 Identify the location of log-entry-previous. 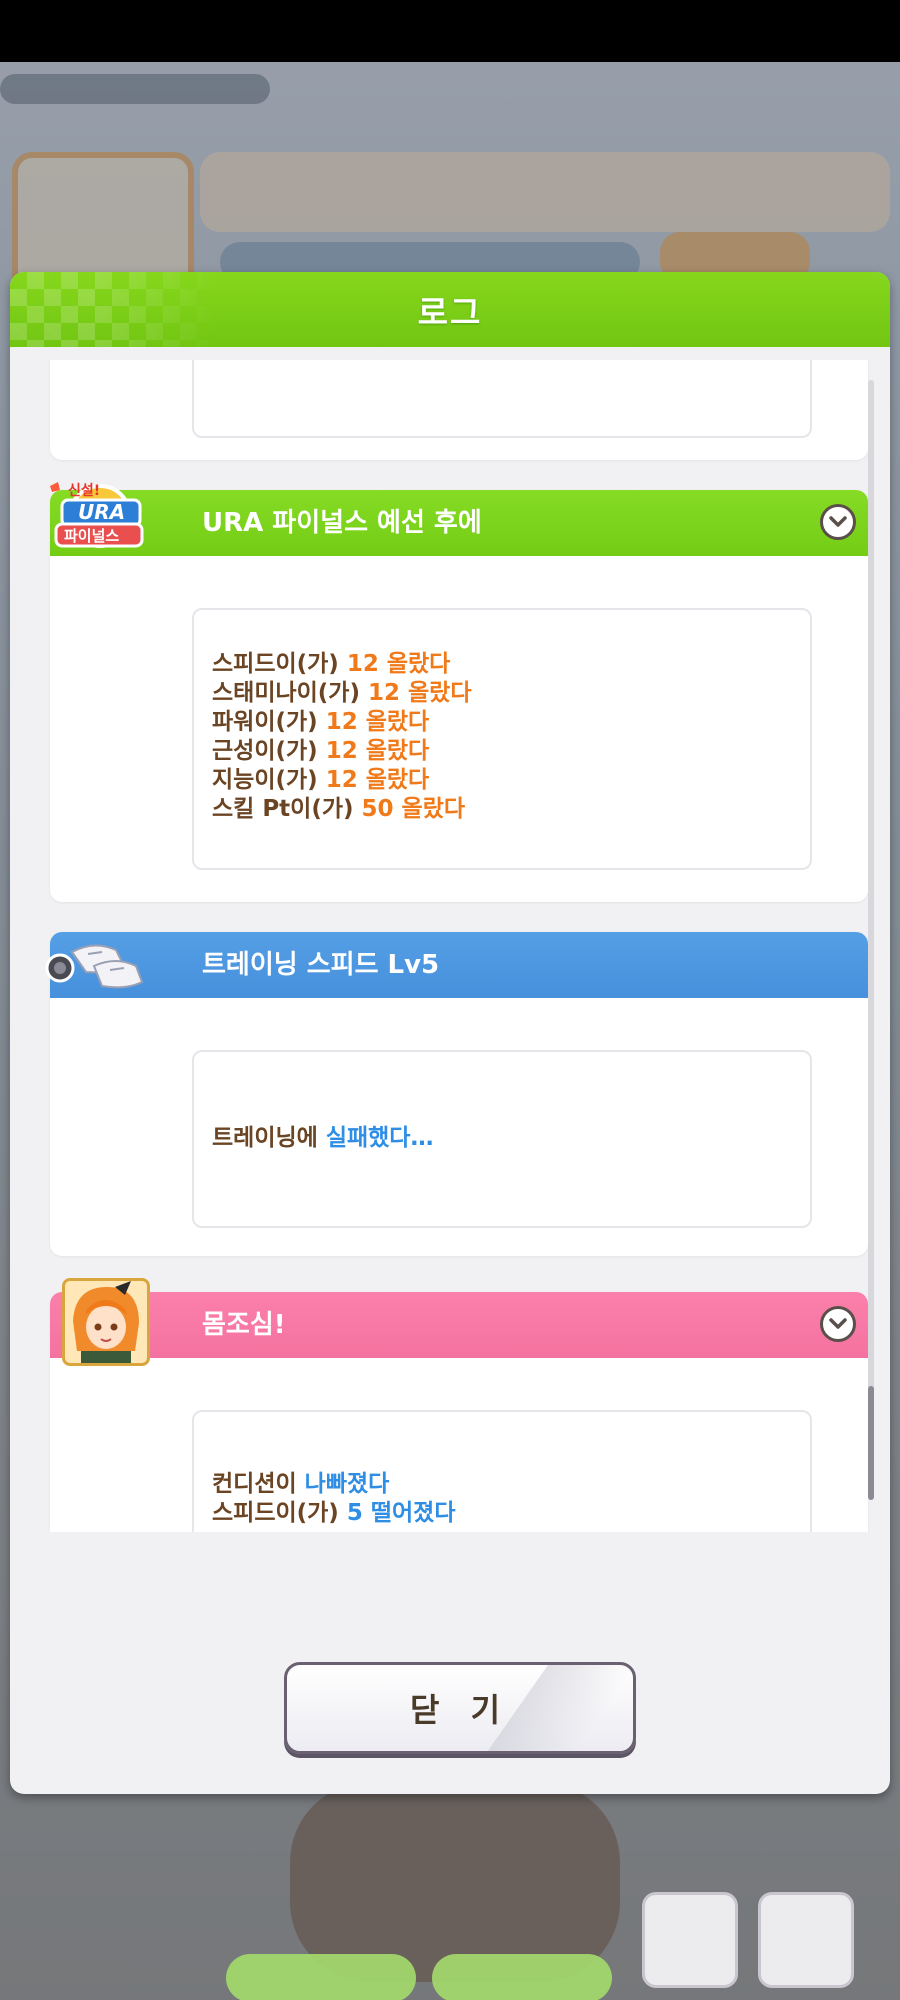
(459, 410).